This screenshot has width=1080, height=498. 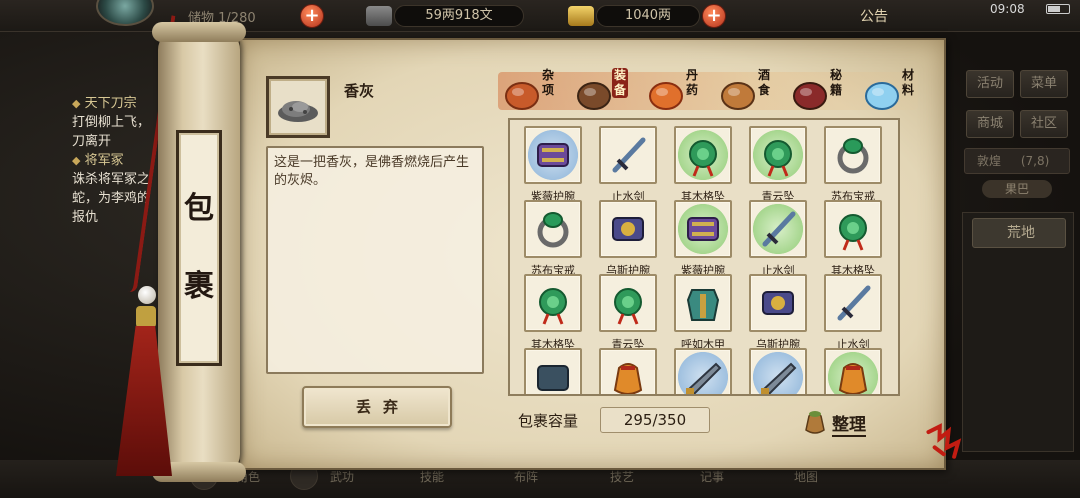 What do you see at coordinates (522, 96) in the screenshot?
I see `misc-bag-icon` at bounding box center [522, 96].